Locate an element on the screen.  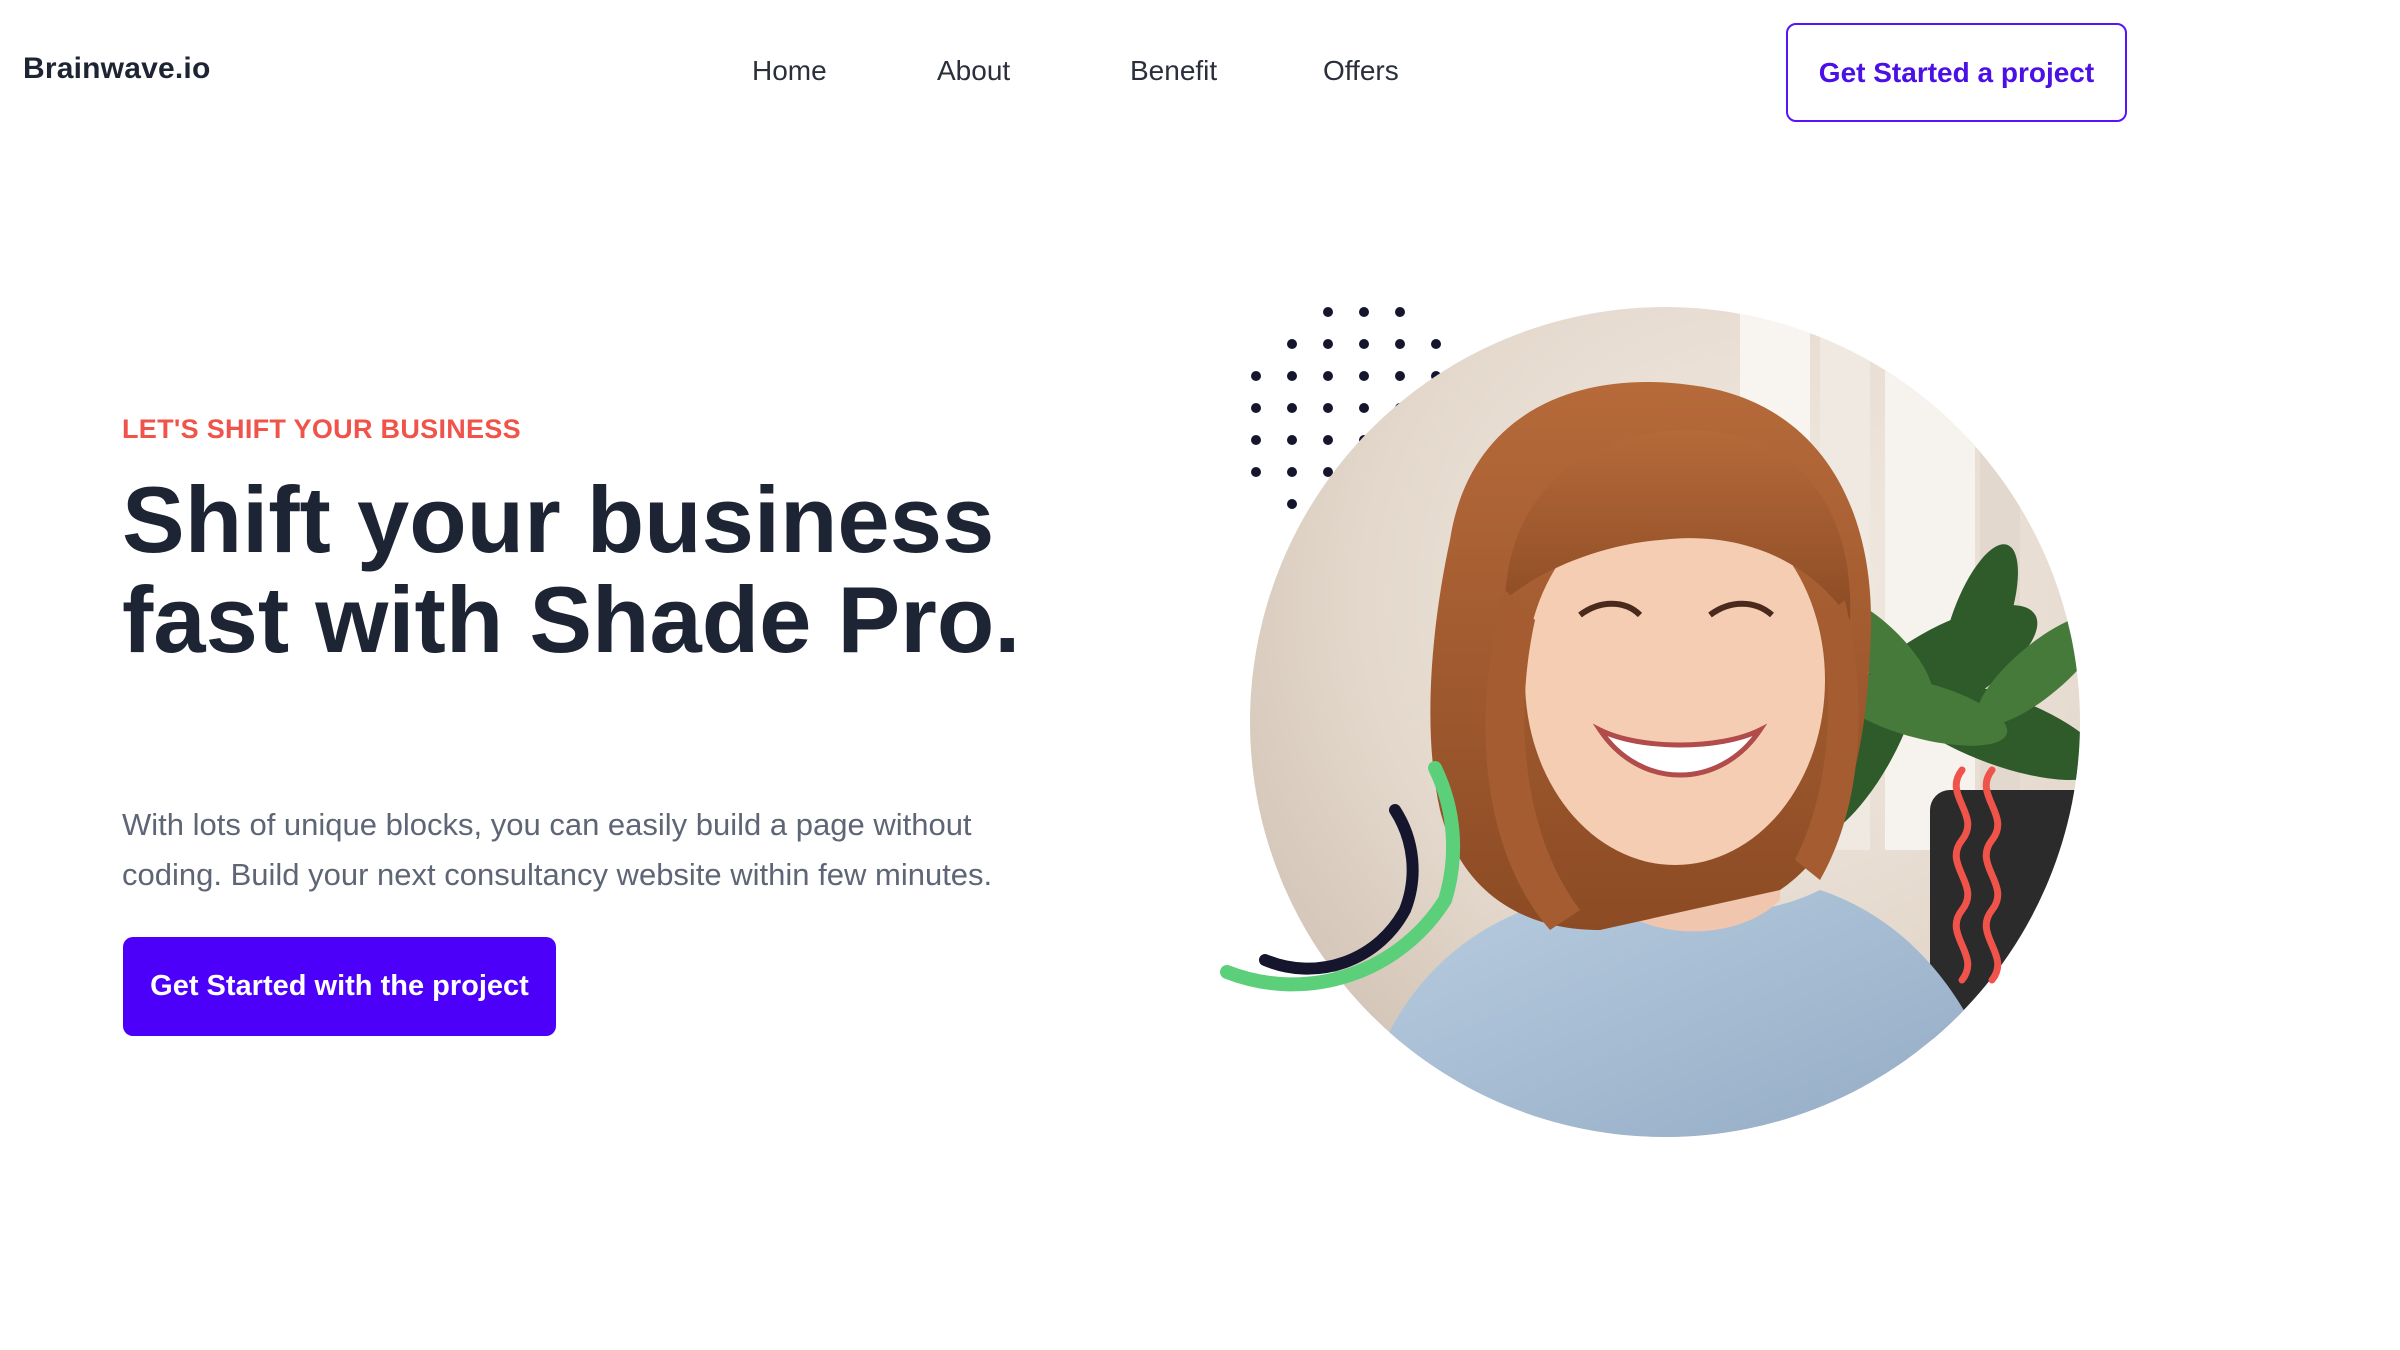
hero-headline: Shift your business fast with Shade Pro. is located at coordinates (571, 569).